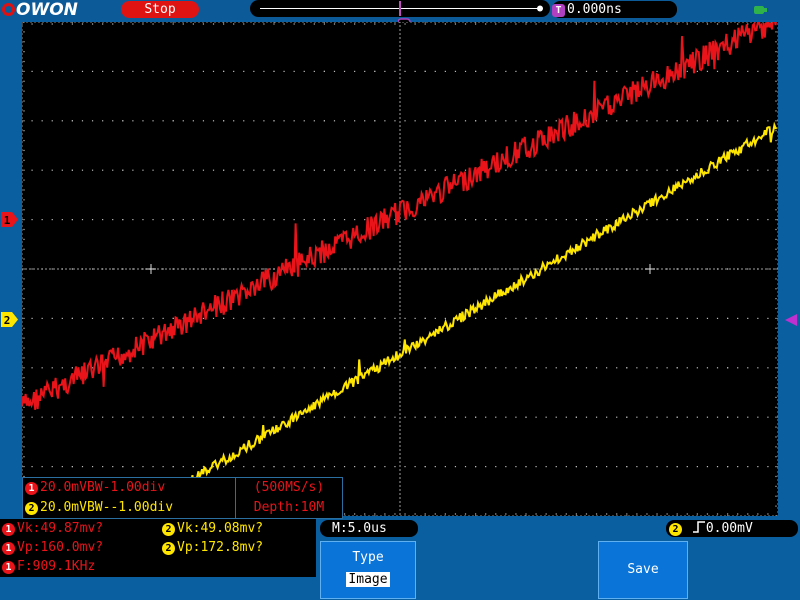 The image size is (800, 600). I want to click on ch1-scale-text: 20.0mVBW-1.00div, so click(103, 487).